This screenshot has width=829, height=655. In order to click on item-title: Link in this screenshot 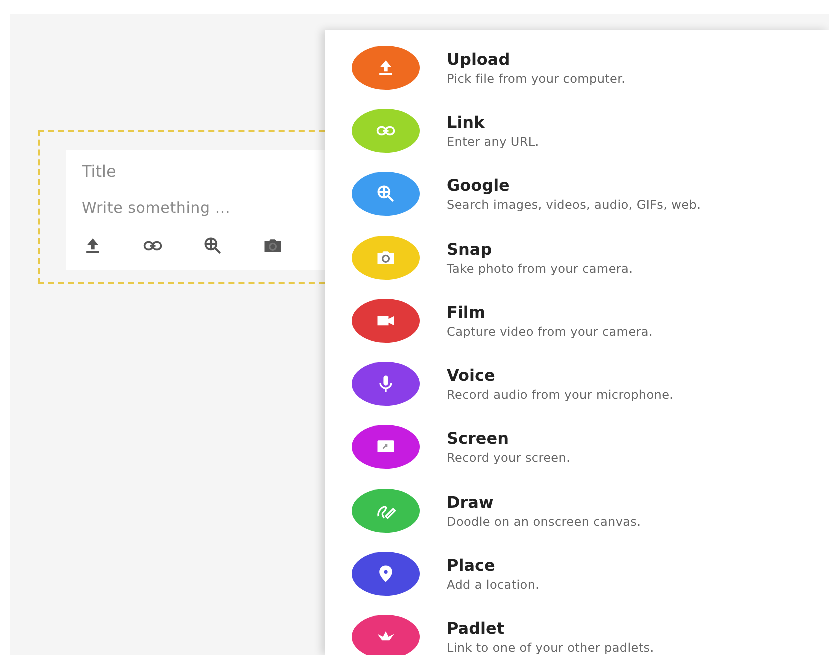, I will do `click(466, 122)`.